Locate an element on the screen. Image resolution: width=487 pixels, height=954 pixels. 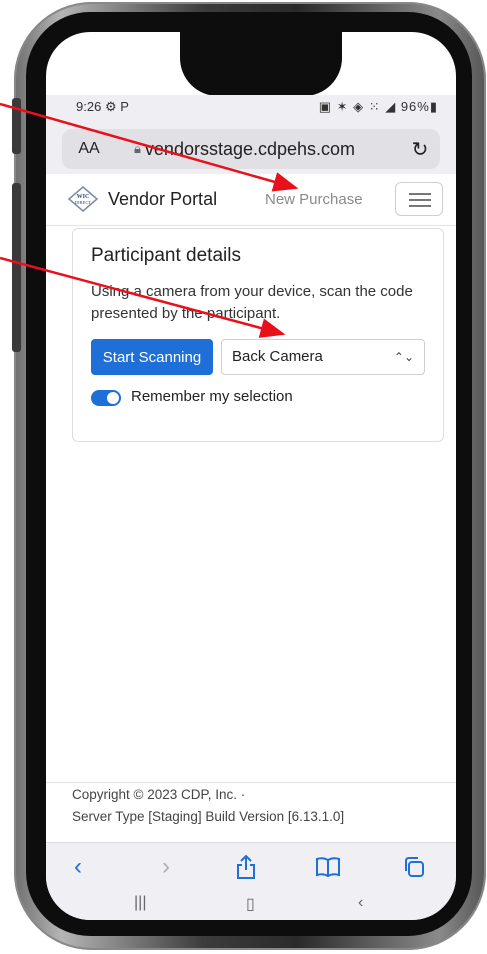
wic-direct-logo: WIC DIRECT is located at coordinates (83, 199).